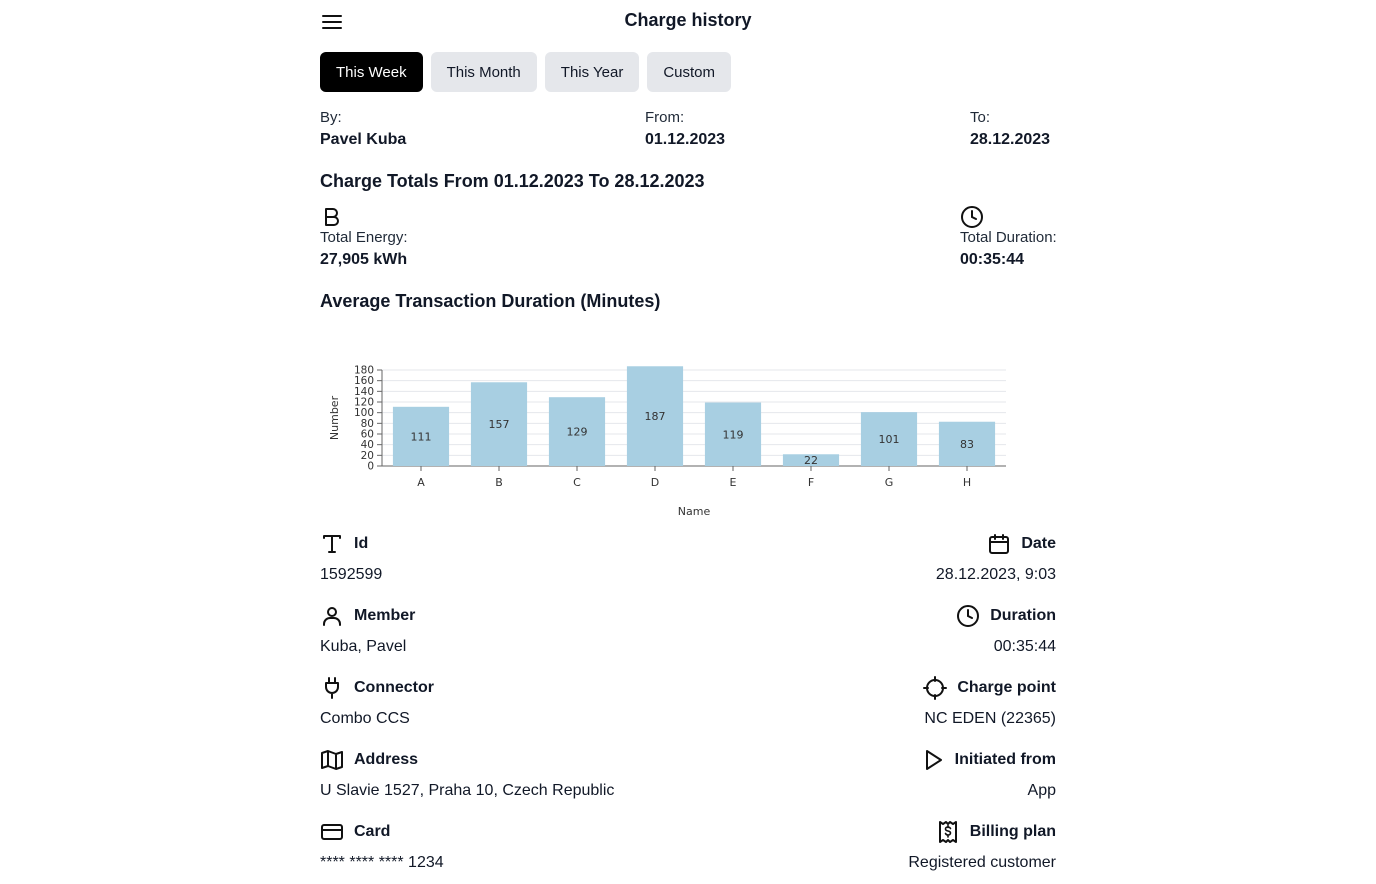  What do you see at coordinates (577, 432) in the screenshot?
I see `bar-value-label: 129` at bounding box center [577, 432].